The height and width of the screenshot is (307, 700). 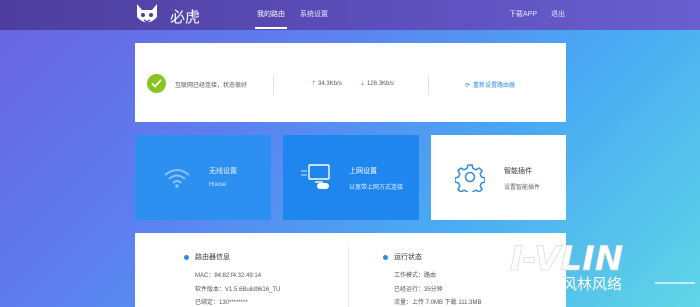 What do you see at coordinates (566, 259) in the screenshot?
I see `watermark-logo-text: I-VLIN` at bounding box center [566, 259].